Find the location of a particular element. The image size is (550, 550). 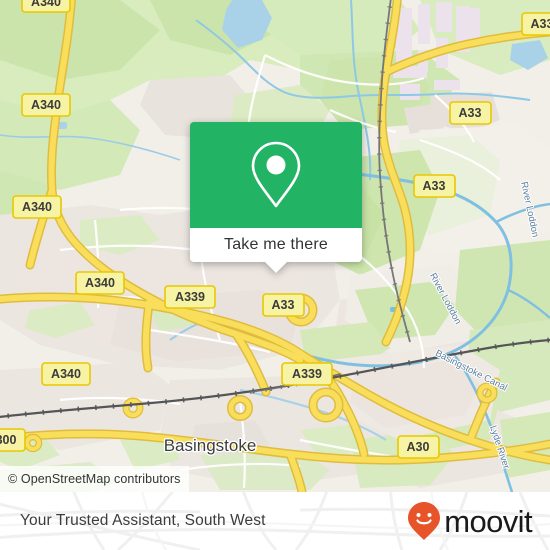

map-pin-icon is located at coordinates (276, 174).